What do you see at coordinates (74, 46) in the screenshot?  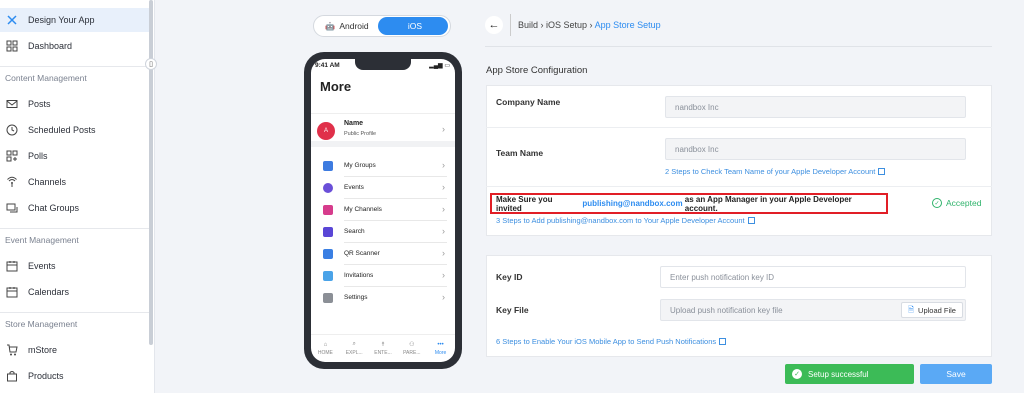 I see `sidebar-item-dashboard: Dashboard` at bounding box center [74, 46].